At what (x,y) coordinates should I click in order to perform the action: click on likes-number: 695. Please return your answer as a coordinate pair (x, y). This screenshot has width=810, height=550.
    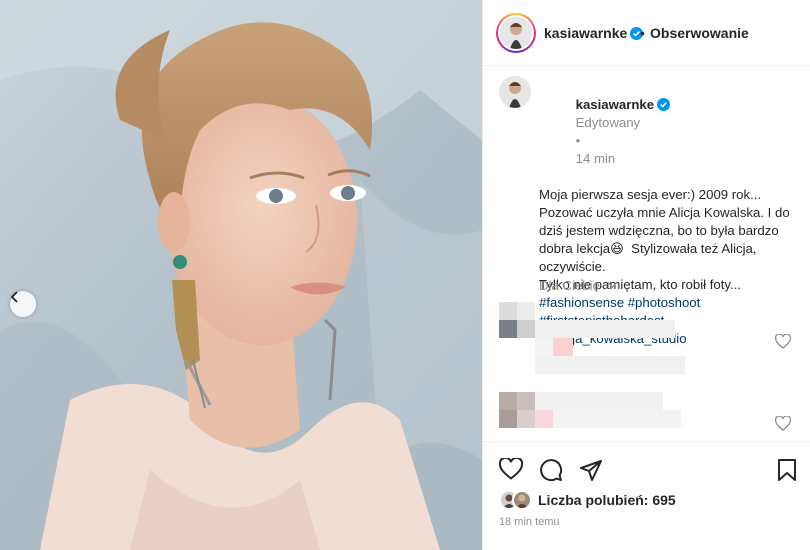
    Looking at the image, I should click on (664, 500).